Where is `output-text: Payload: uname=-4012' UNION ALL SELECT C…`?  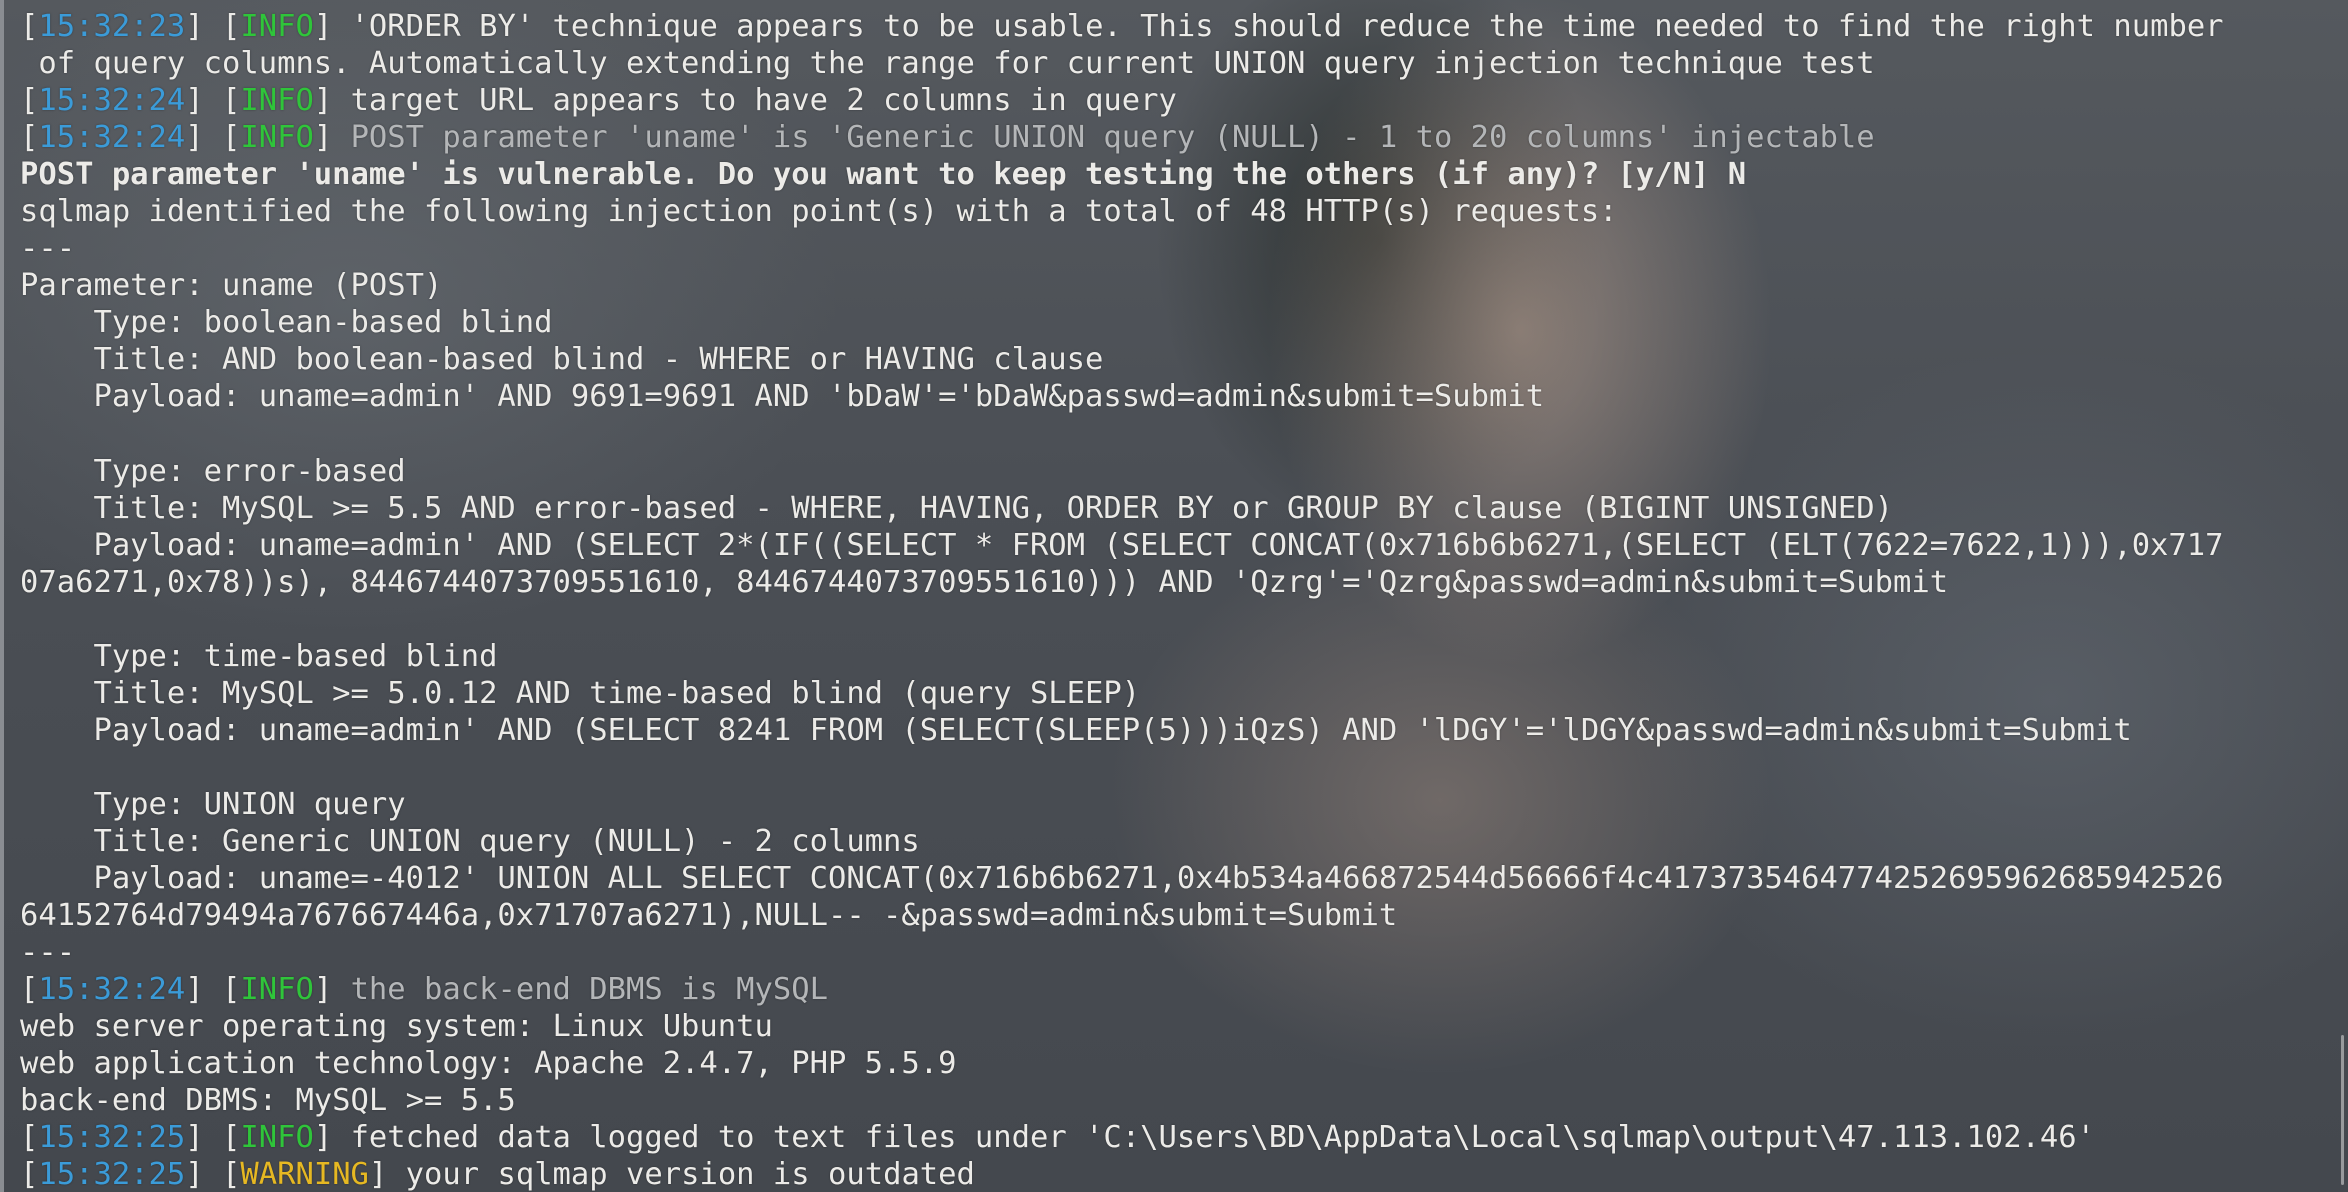
output-text: Payload: uname=-4012' UNION ALL SELECT C… is located at coordinates (1122, 879).